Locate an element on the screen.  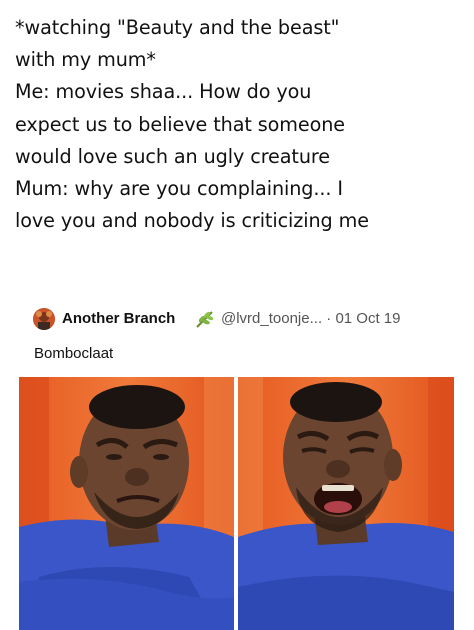
tweet-text: Bomboclaat is located at coordinates (74, 353).